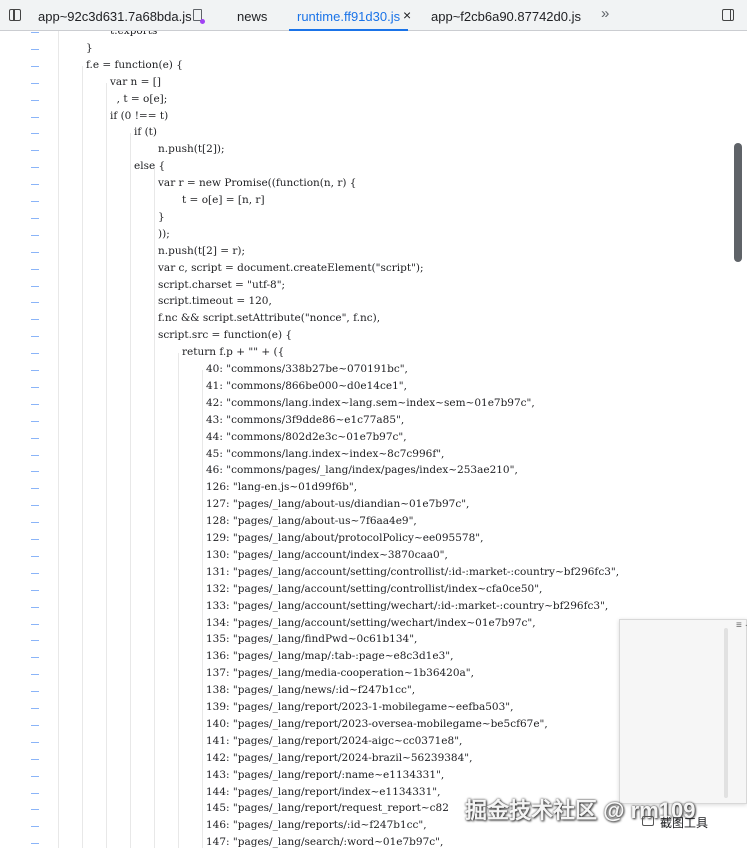  Describe the element at coordinates (741, 625) in the screenshot. I see `floating-panel-label: ≡ ·` at that location.